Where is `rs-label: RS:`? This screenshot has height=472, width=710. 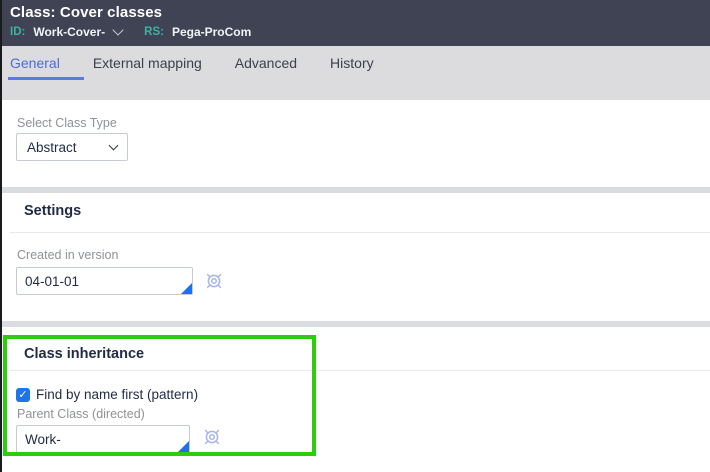
rs-label: RS: is located at coordinates (154, 32).